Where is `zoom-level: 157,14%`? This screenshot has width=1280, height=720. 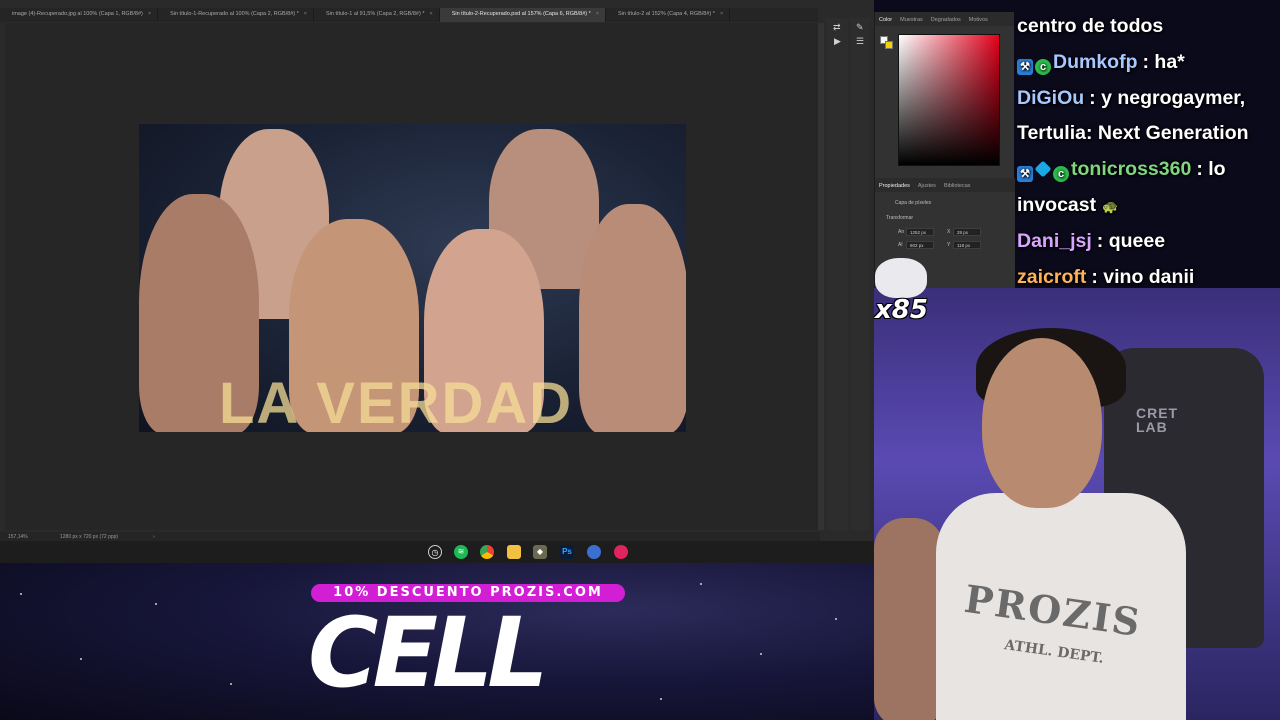 zoom-level: 157,14% is located at coordinates (18, 537).